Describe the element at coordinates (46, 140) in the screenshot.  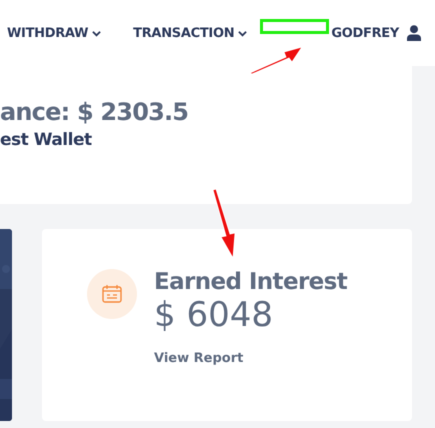
I see `wallet-name: est Wallet` at that location.